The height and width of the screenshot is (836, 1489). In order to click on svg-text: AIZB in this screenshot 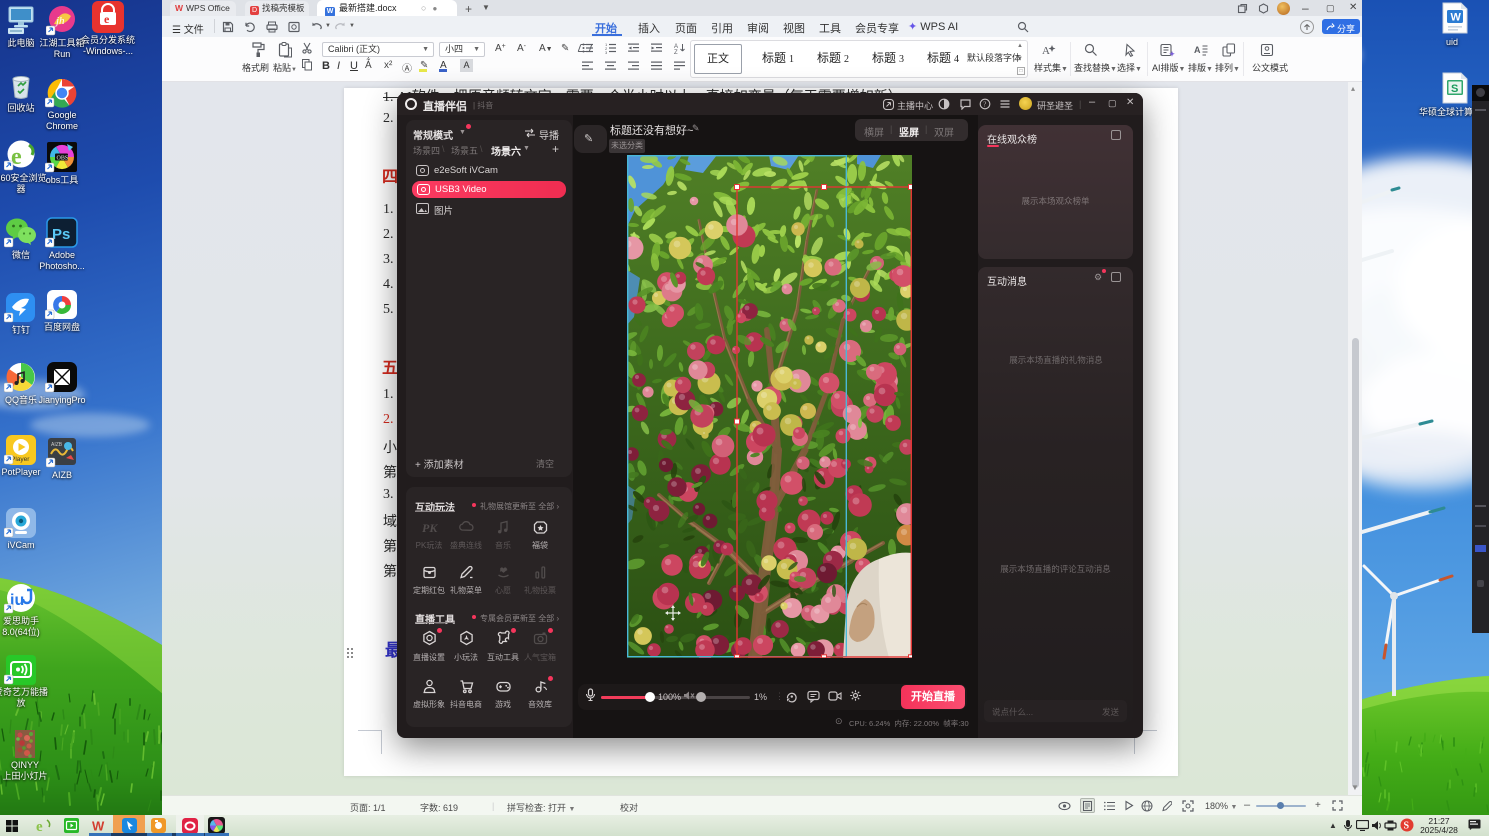, I will do `click(57, 445)`.